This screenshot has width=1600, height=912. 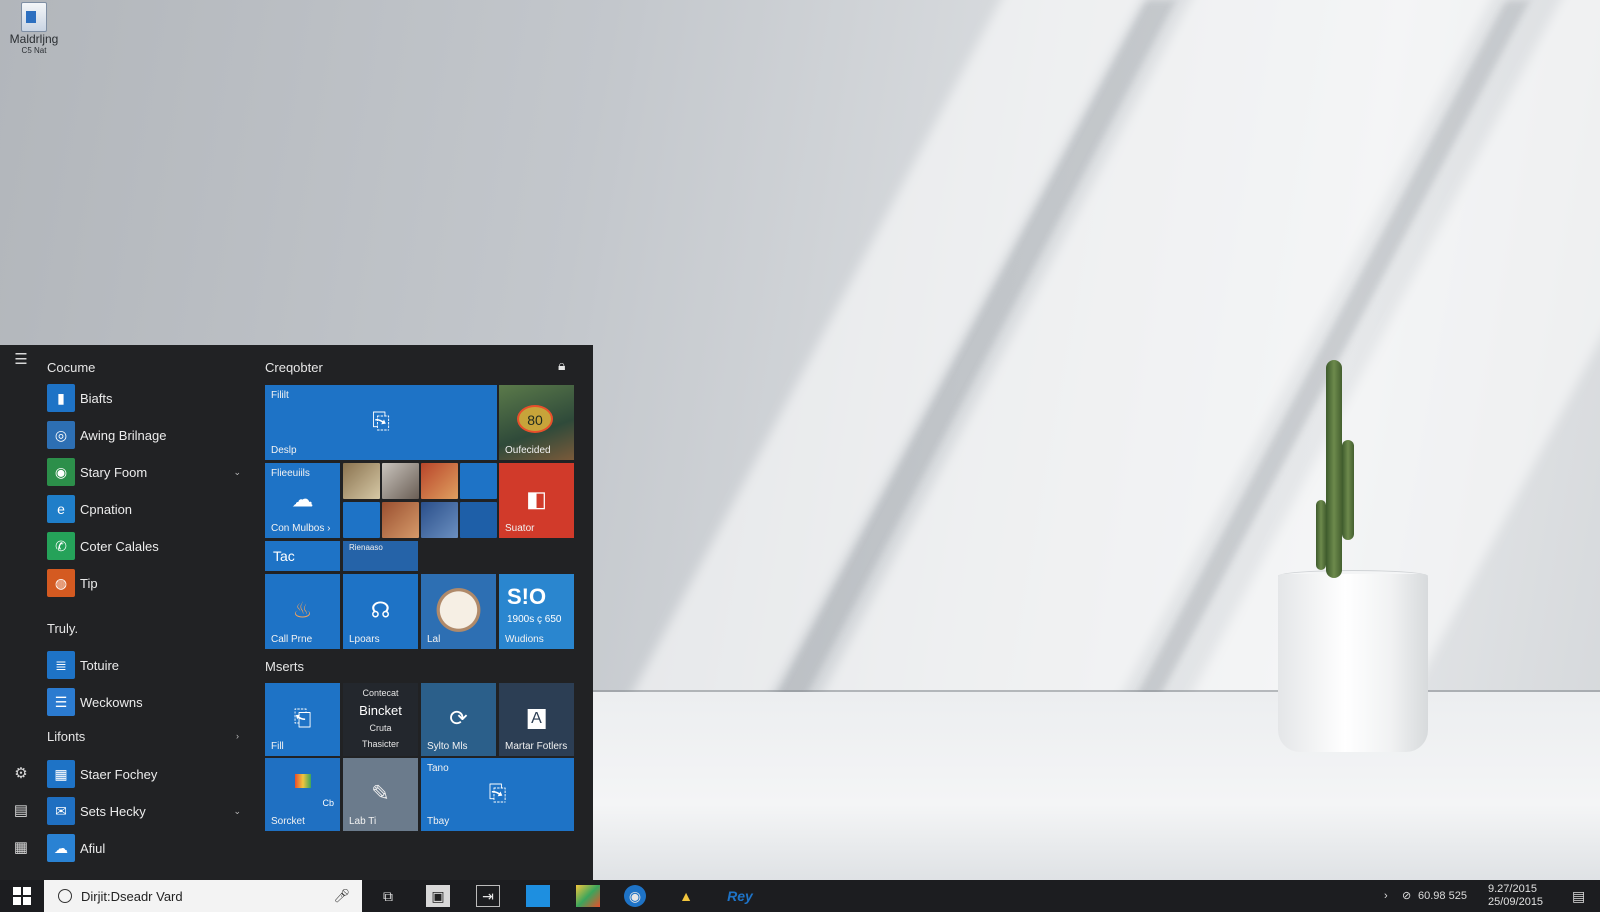 What do you see at coordinates (488, 896) in the screenshot?
I see `window-icon: ⇥` at bounding box center [488, 896].